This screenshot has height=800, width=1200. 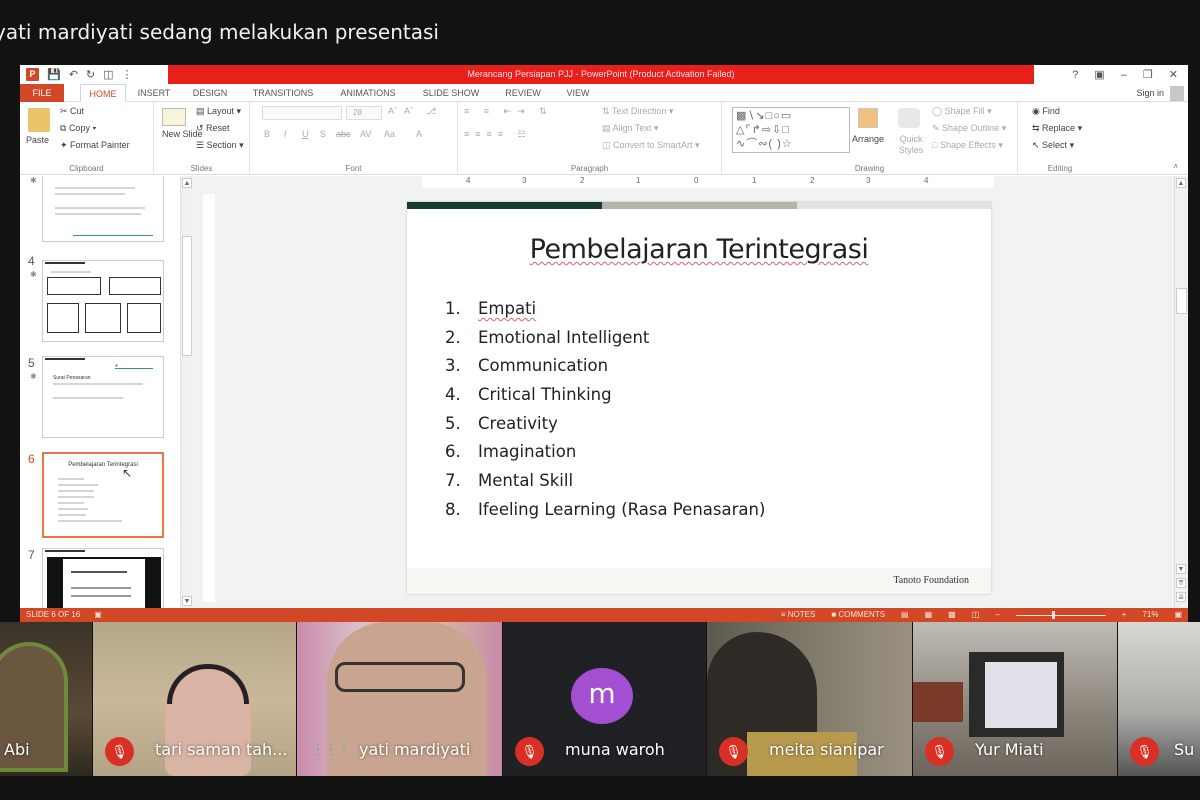 I want to click on strikethrough-button: abc, so click(x=343, y=134).